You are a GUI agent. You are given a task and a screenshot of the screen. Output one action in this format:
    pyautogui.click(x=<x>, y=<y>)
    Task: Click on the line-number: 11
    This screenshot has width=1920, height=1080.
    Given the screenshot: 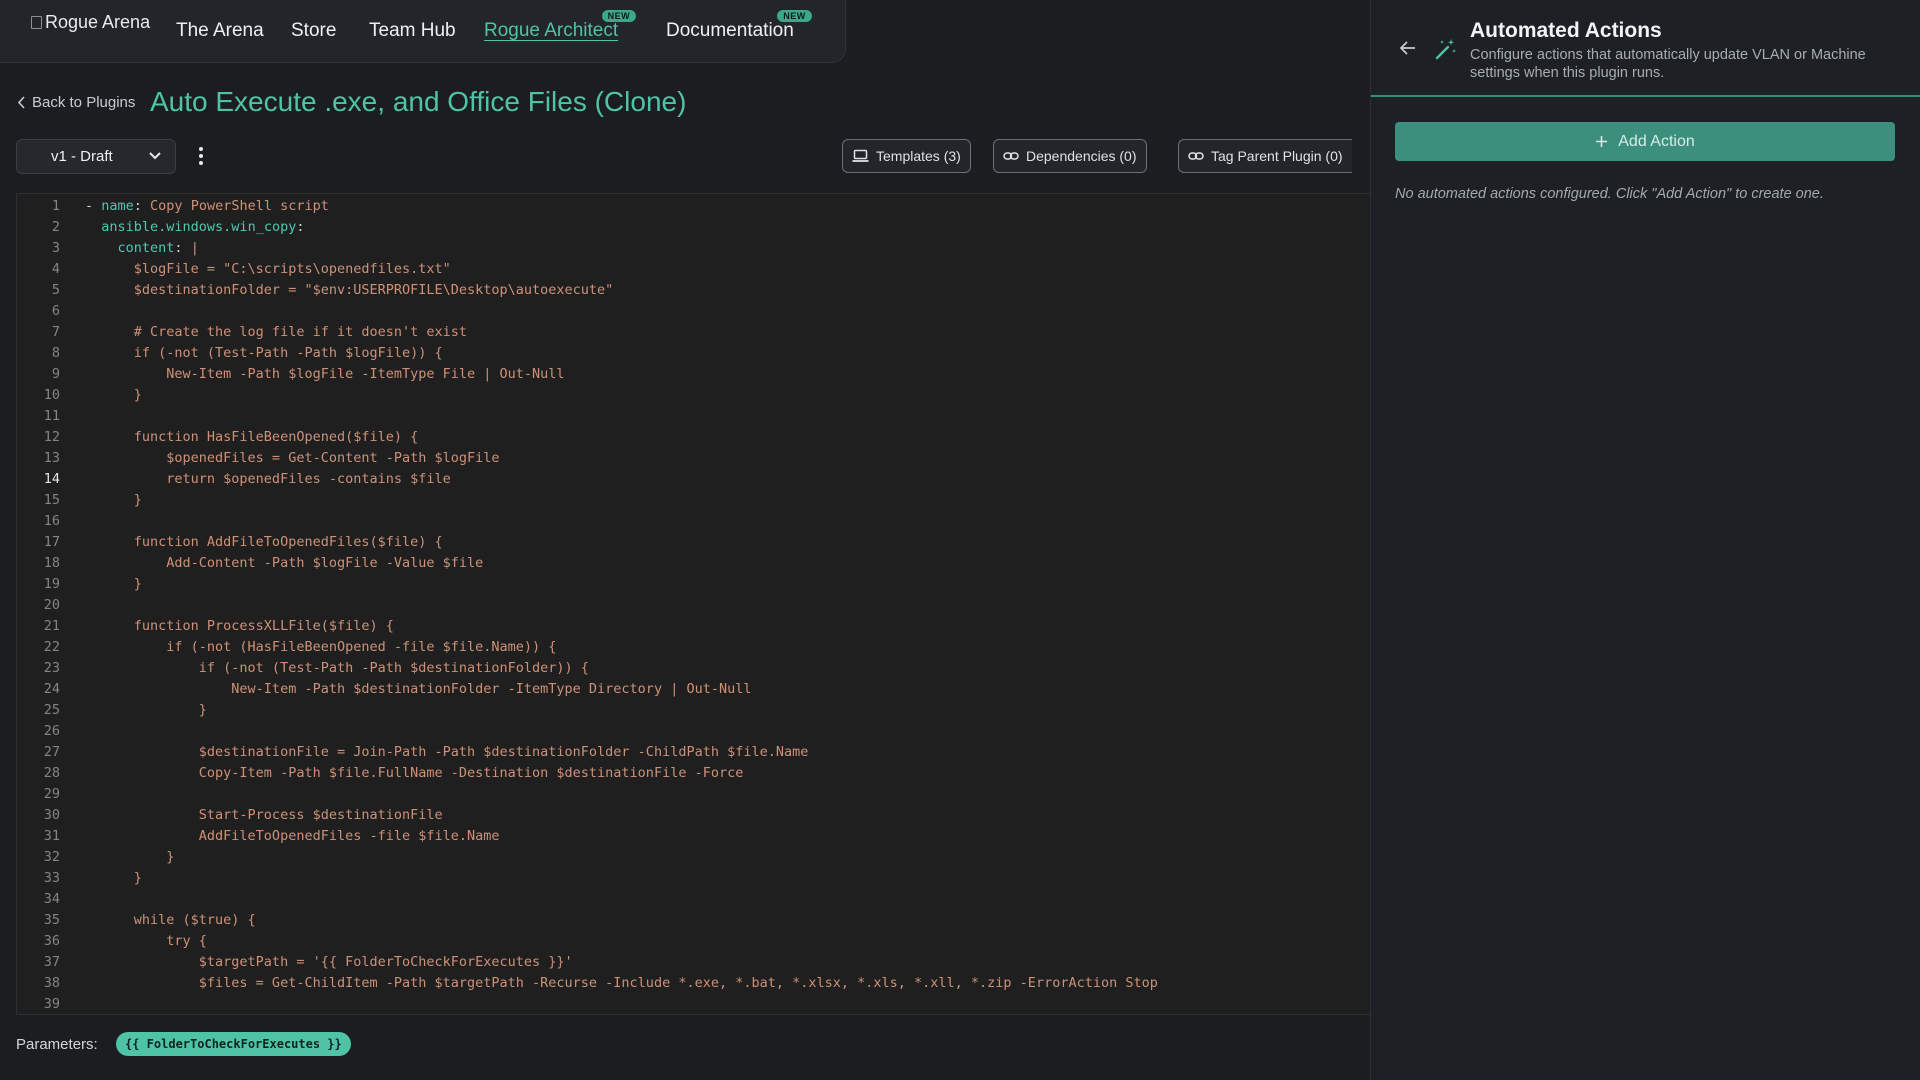 What is the action you would take?
    pyautogui.click(x=51, y=416)
    